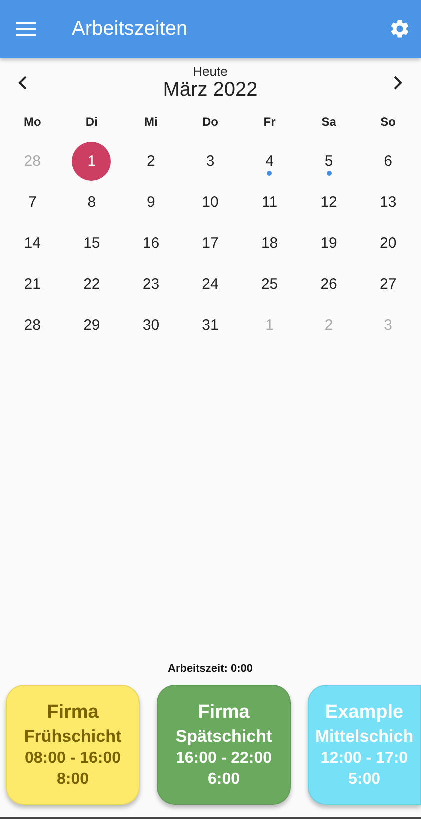  Describe the element at coordinates (151, 202) in the screenshot. I see `calendar-day: 9` at that location.